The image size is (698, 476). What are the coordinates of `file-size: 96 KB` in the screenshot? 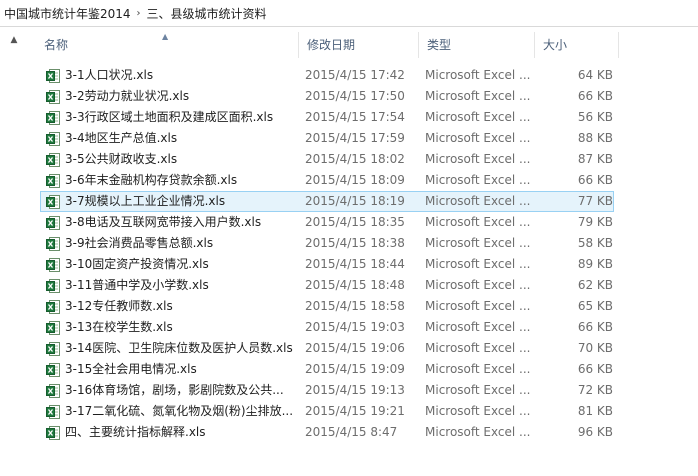 It's located at (595, 432).